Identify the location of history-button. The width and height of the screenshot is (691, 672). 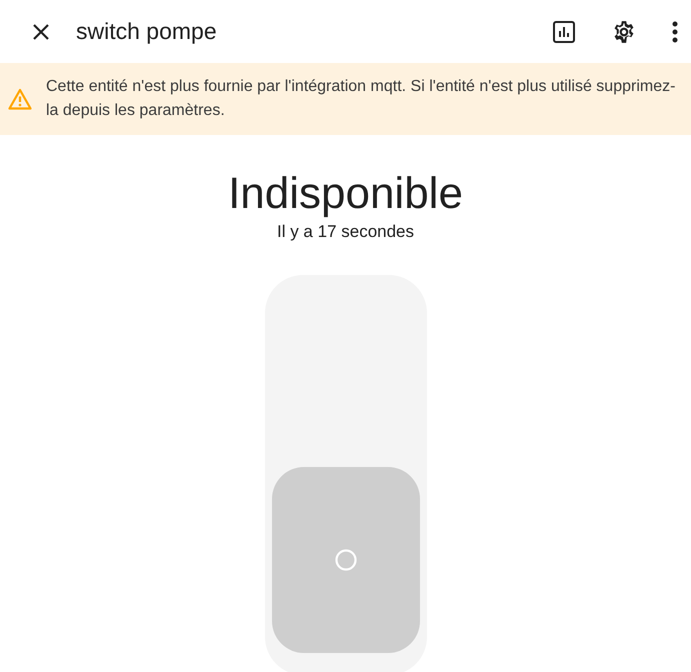
(564, 31).